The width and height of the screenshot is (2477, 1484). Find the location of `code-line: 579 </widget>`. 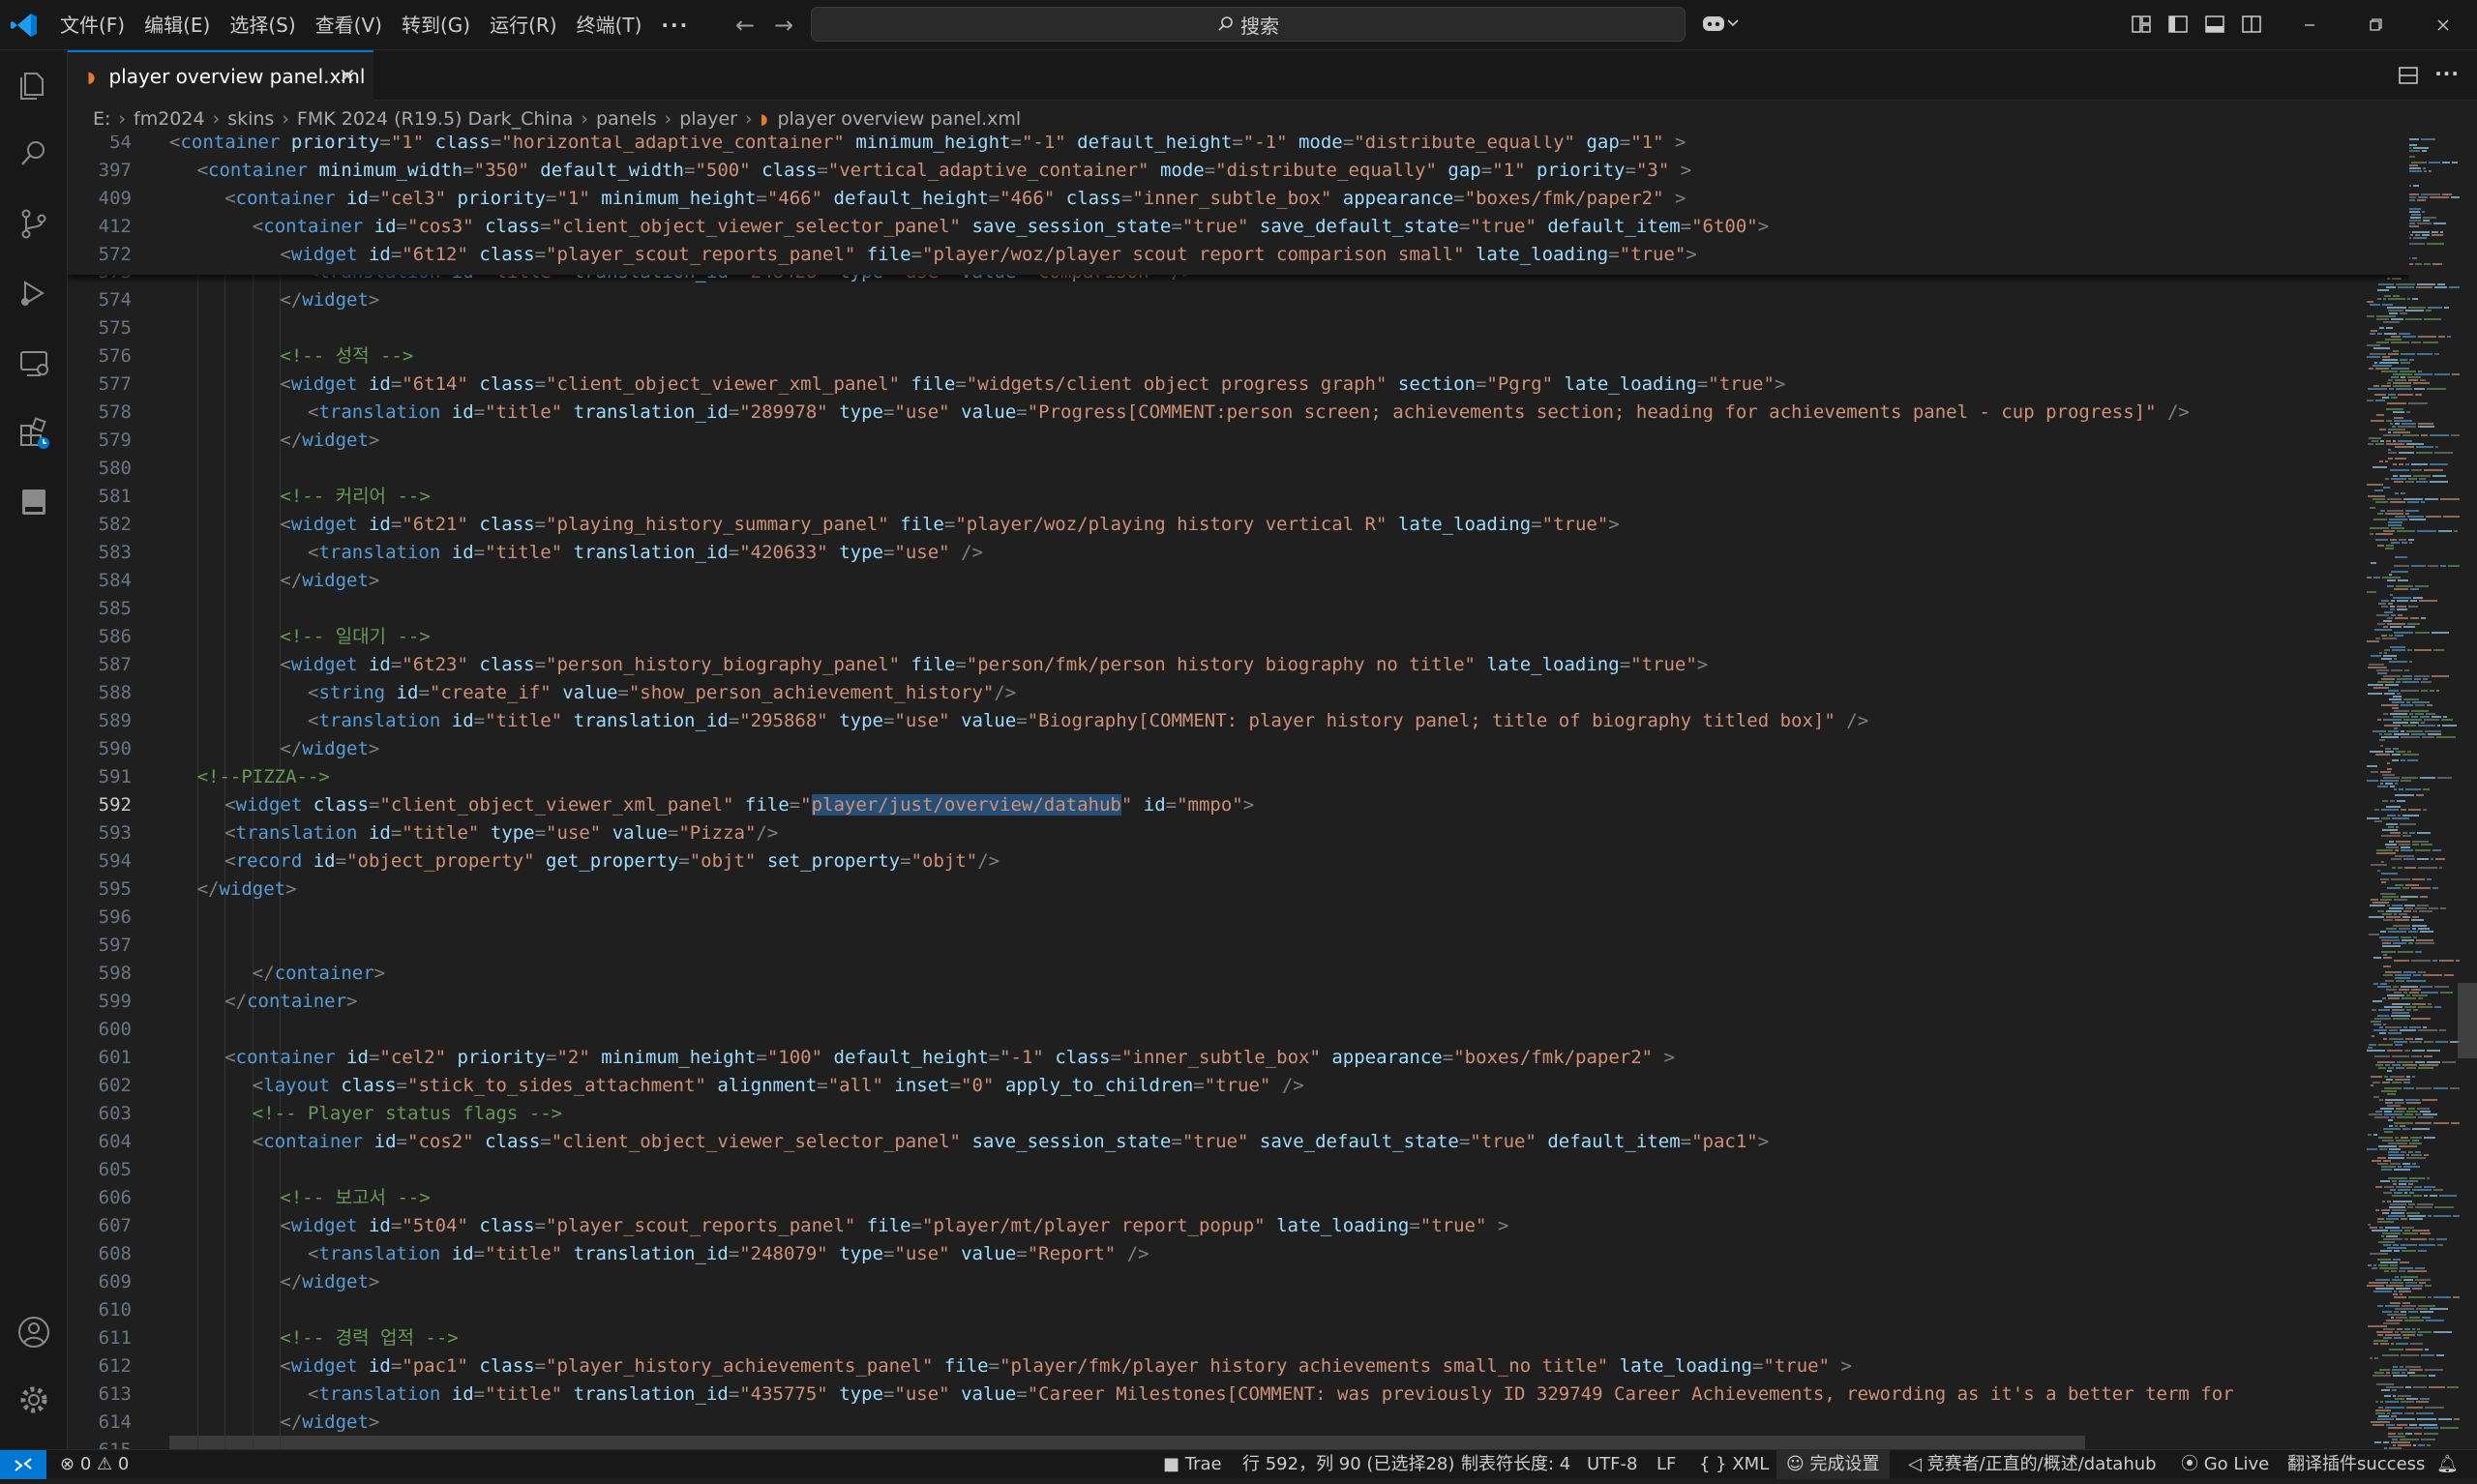

code-line: 579 </widget> is located at coordinates (1238, 441).